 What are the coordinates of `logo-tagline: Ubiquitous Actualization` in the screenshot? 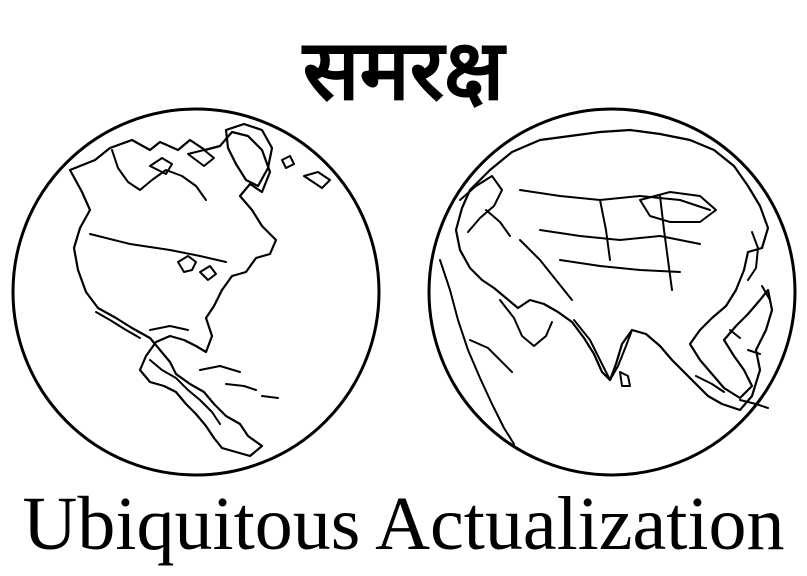 It's located at (403, 524).